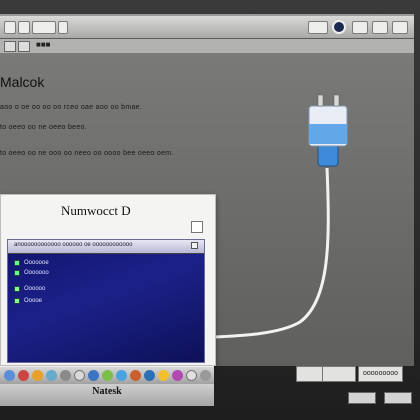  I want to click on dialog-title: Numwocct D, so click(96, 210).